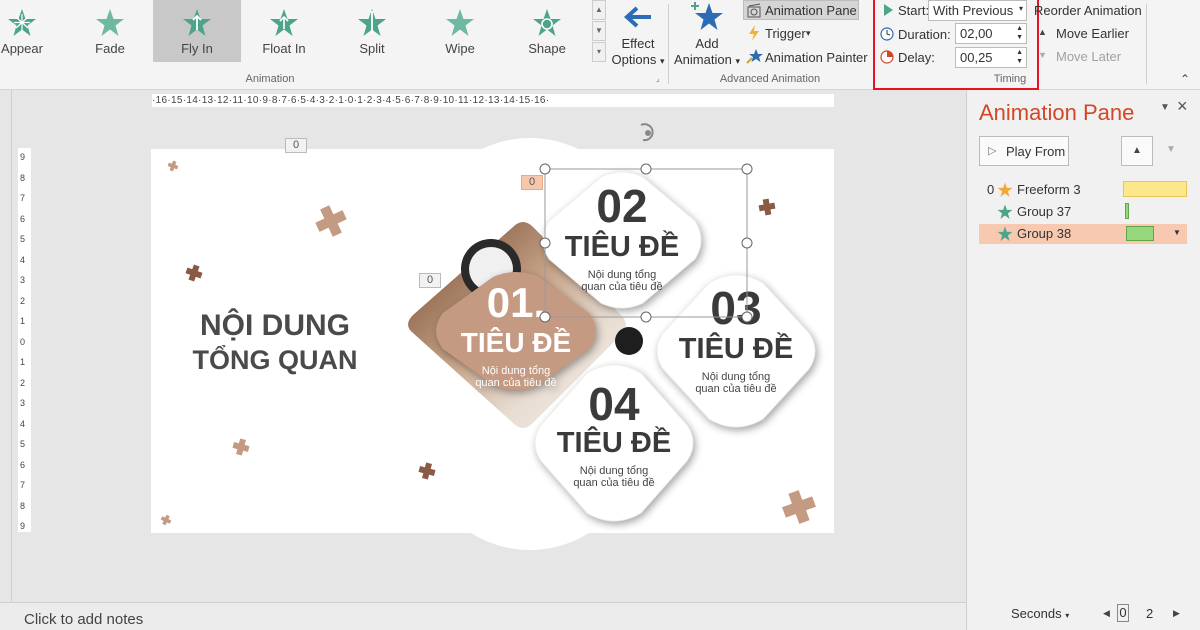 Image resolution: width=1200 pixels, height=630 pixels. What do you see at coordinates (22, 22) in the screenshot?
I see `appear-star-icon` at bounding box center [22, 22].